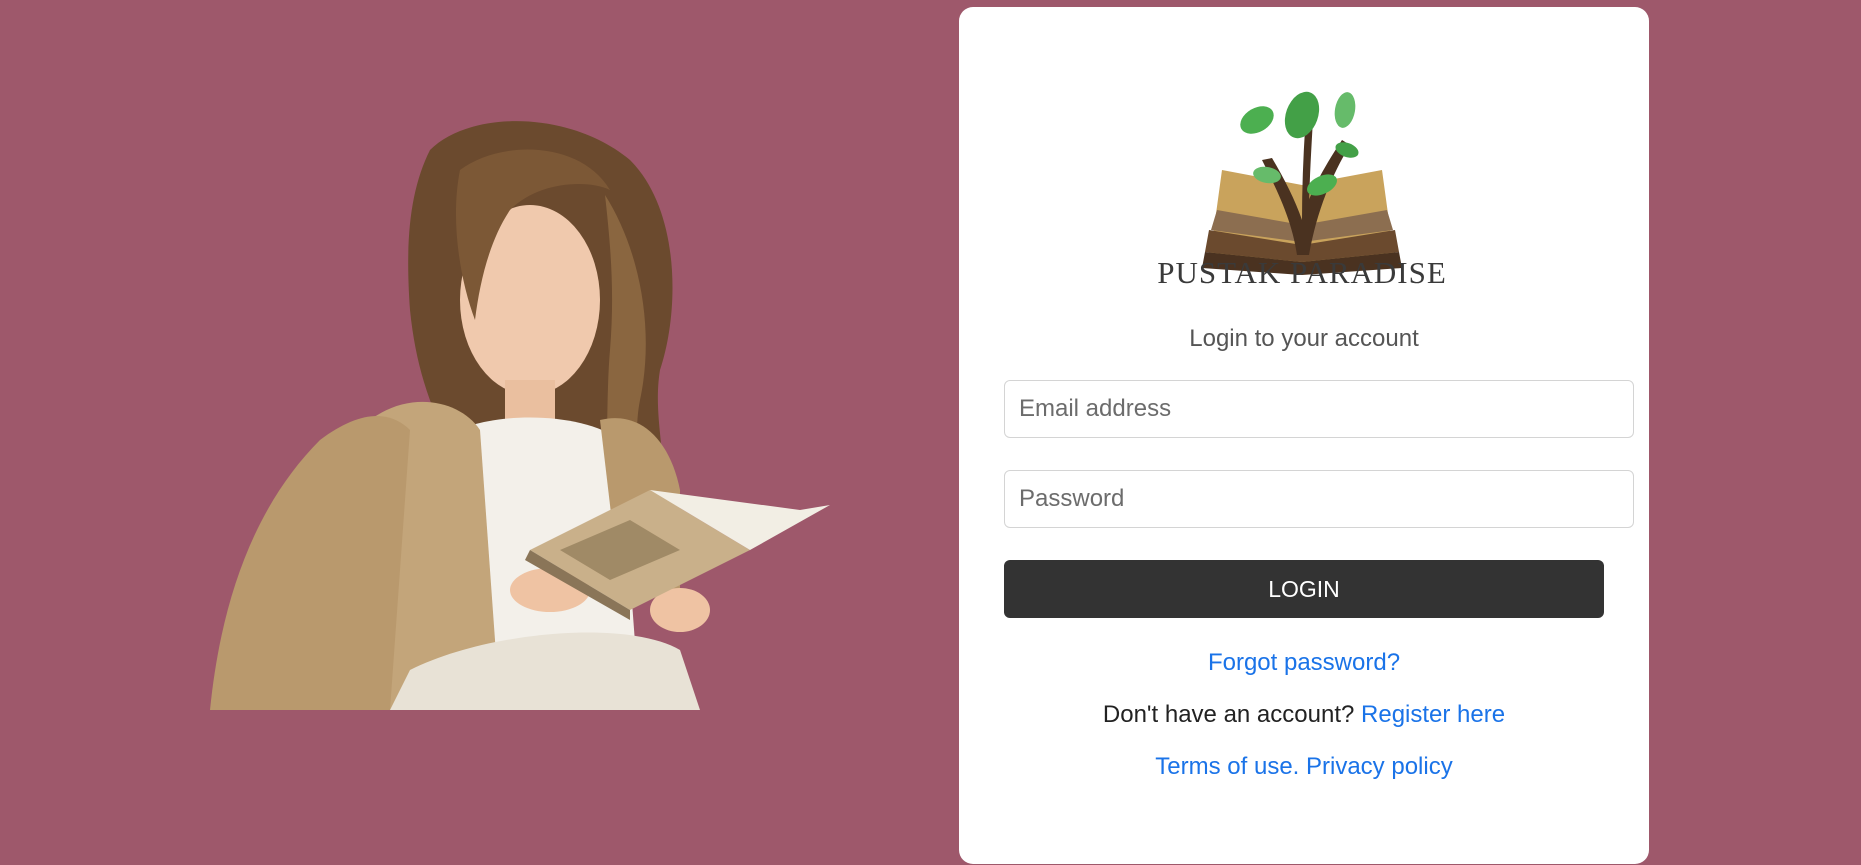 The height and width of the screenshot is (865, 1861). Describe the element at coordinates (1319, 409) in the screenshot. I see `email-field` at that location.